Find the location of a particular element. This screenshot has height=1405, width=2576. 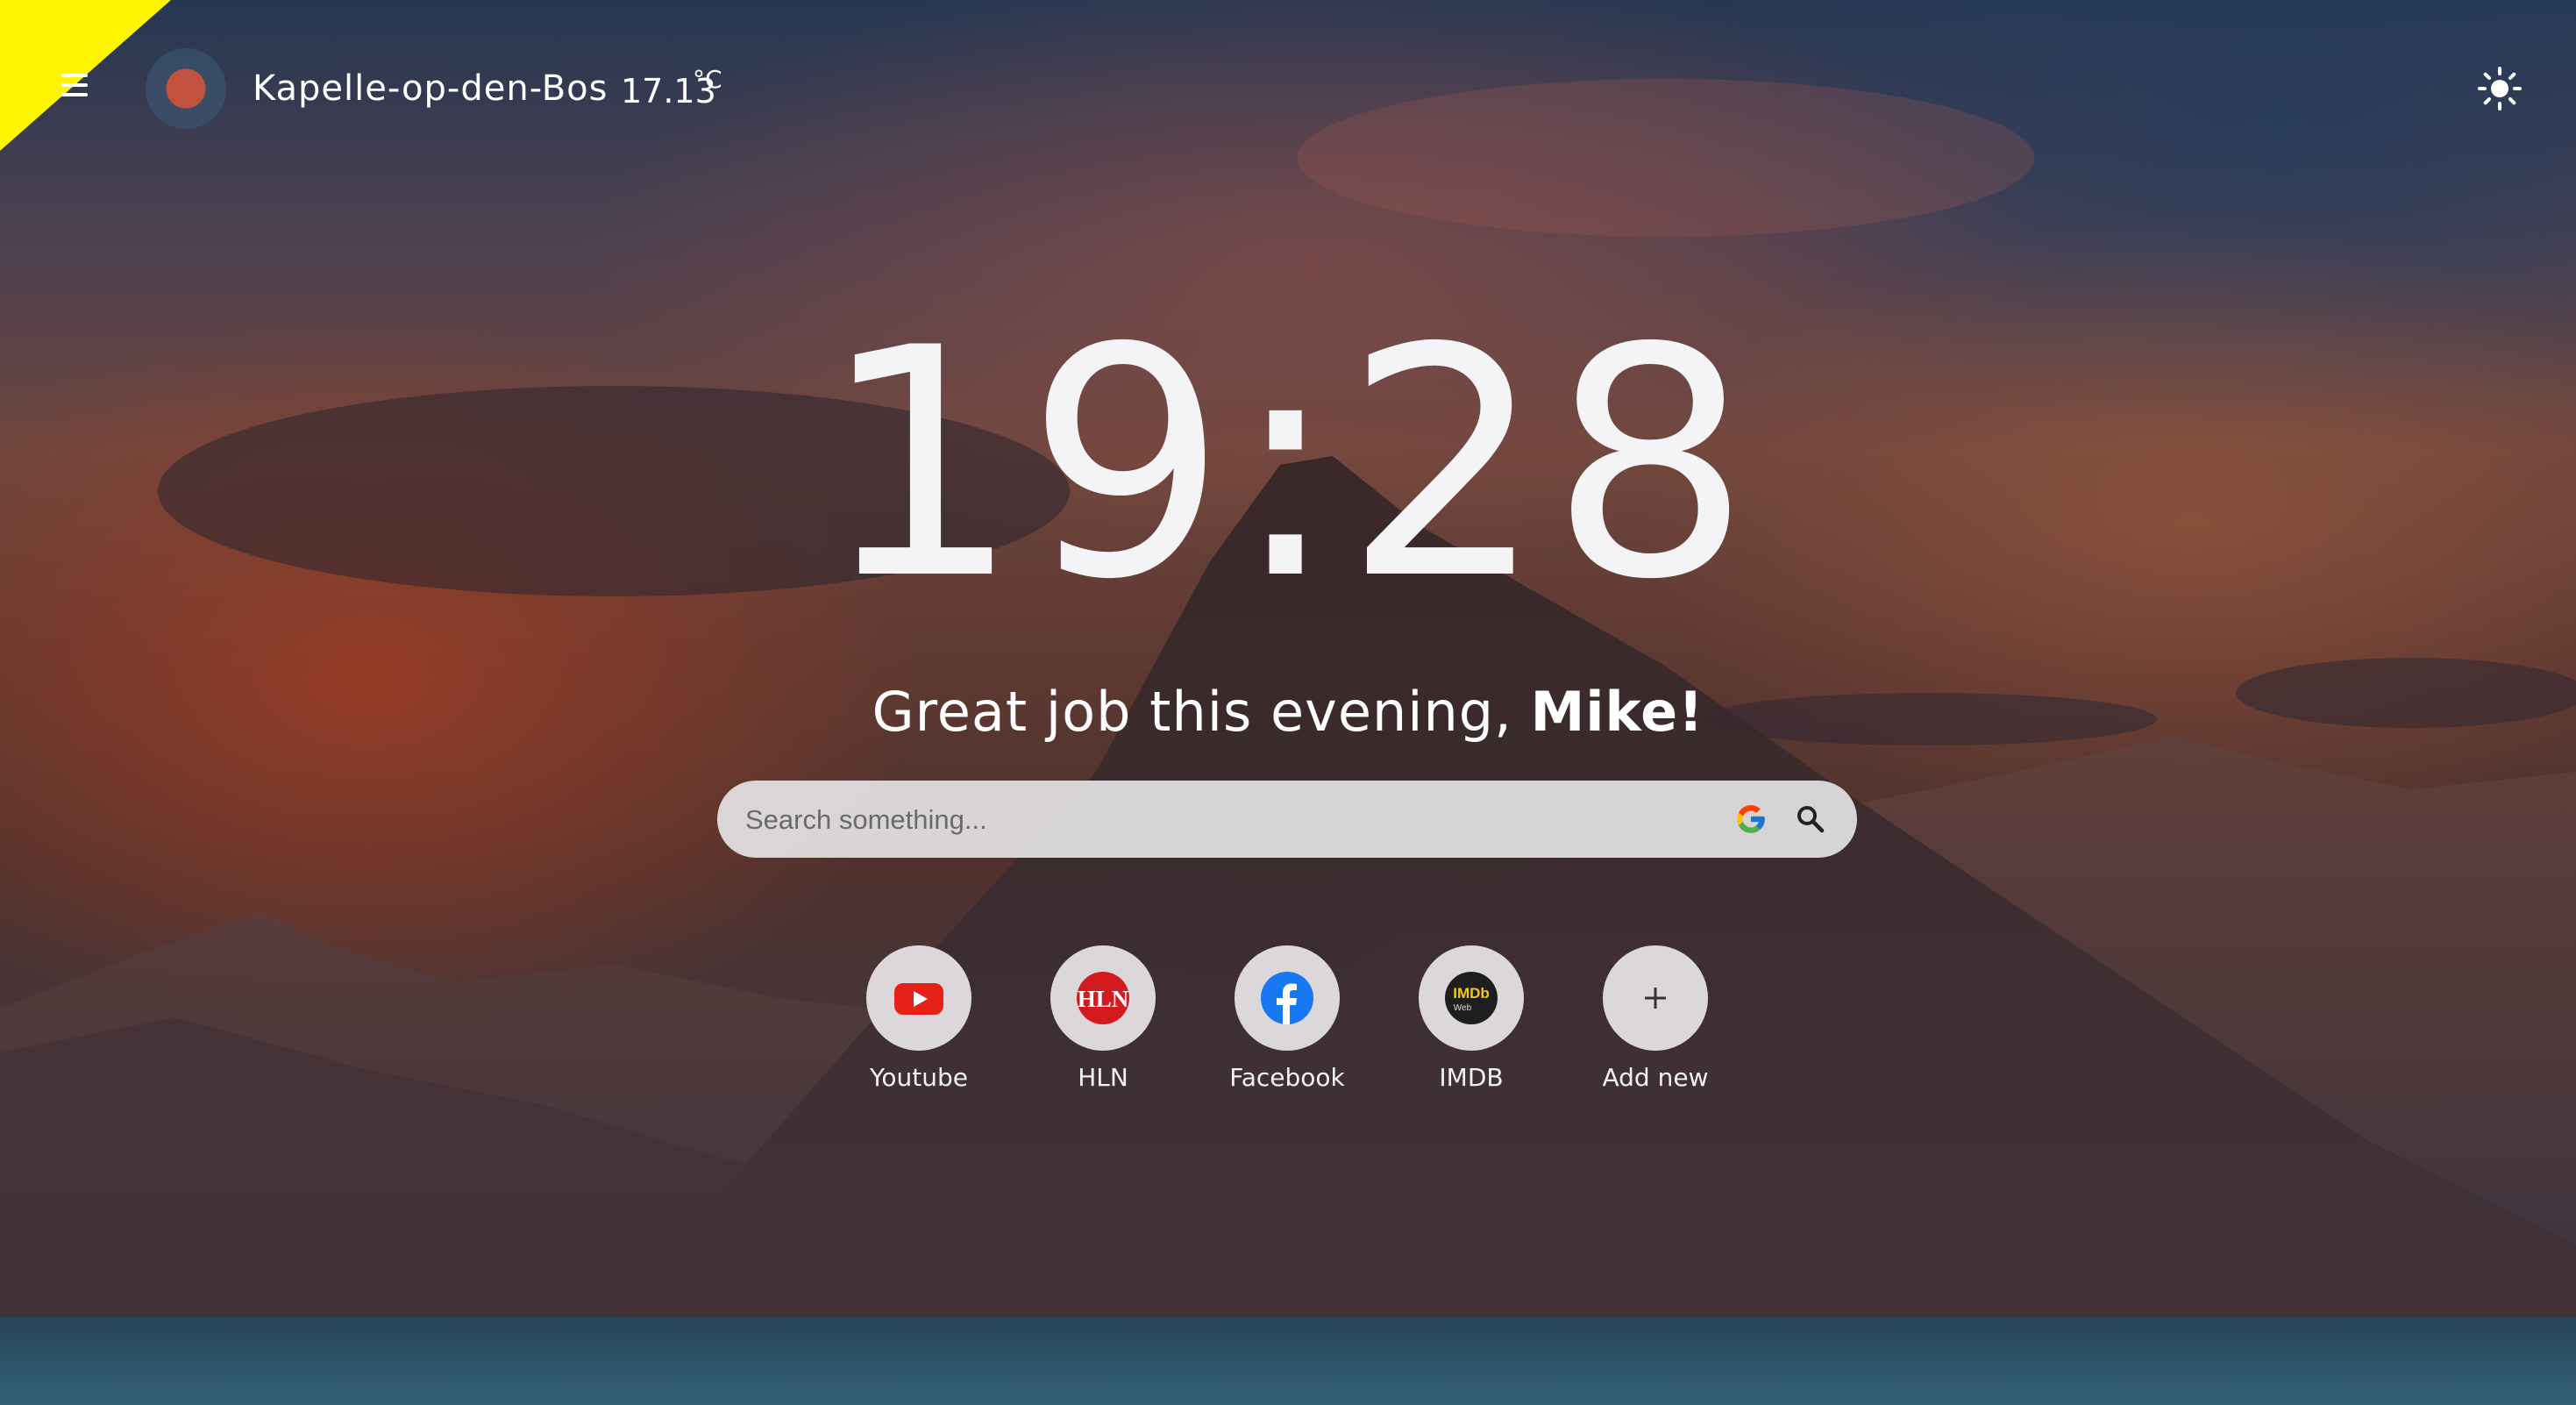

greeting-name: Mike! is located at coordinates (1617, 712).